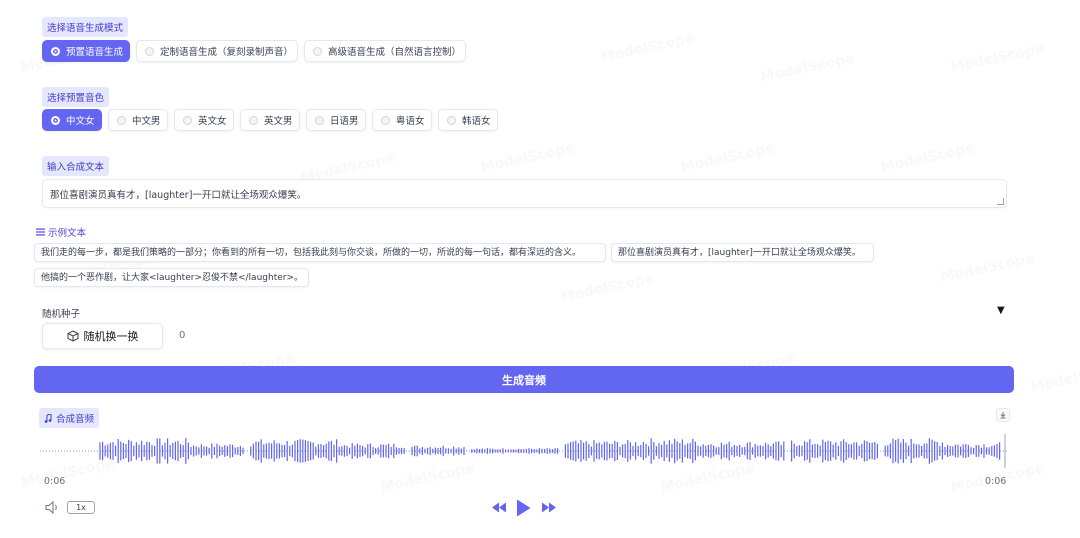 This screenshot has height=538, width=1080. I want to click on list-icon, so click(40, 232).